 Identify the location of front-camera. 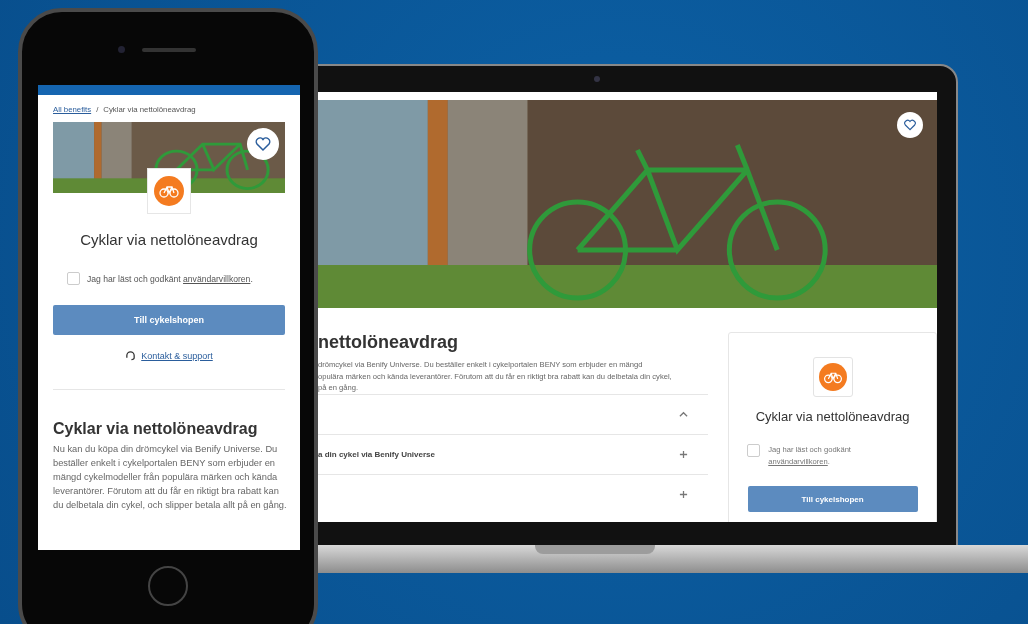
(121, 49).